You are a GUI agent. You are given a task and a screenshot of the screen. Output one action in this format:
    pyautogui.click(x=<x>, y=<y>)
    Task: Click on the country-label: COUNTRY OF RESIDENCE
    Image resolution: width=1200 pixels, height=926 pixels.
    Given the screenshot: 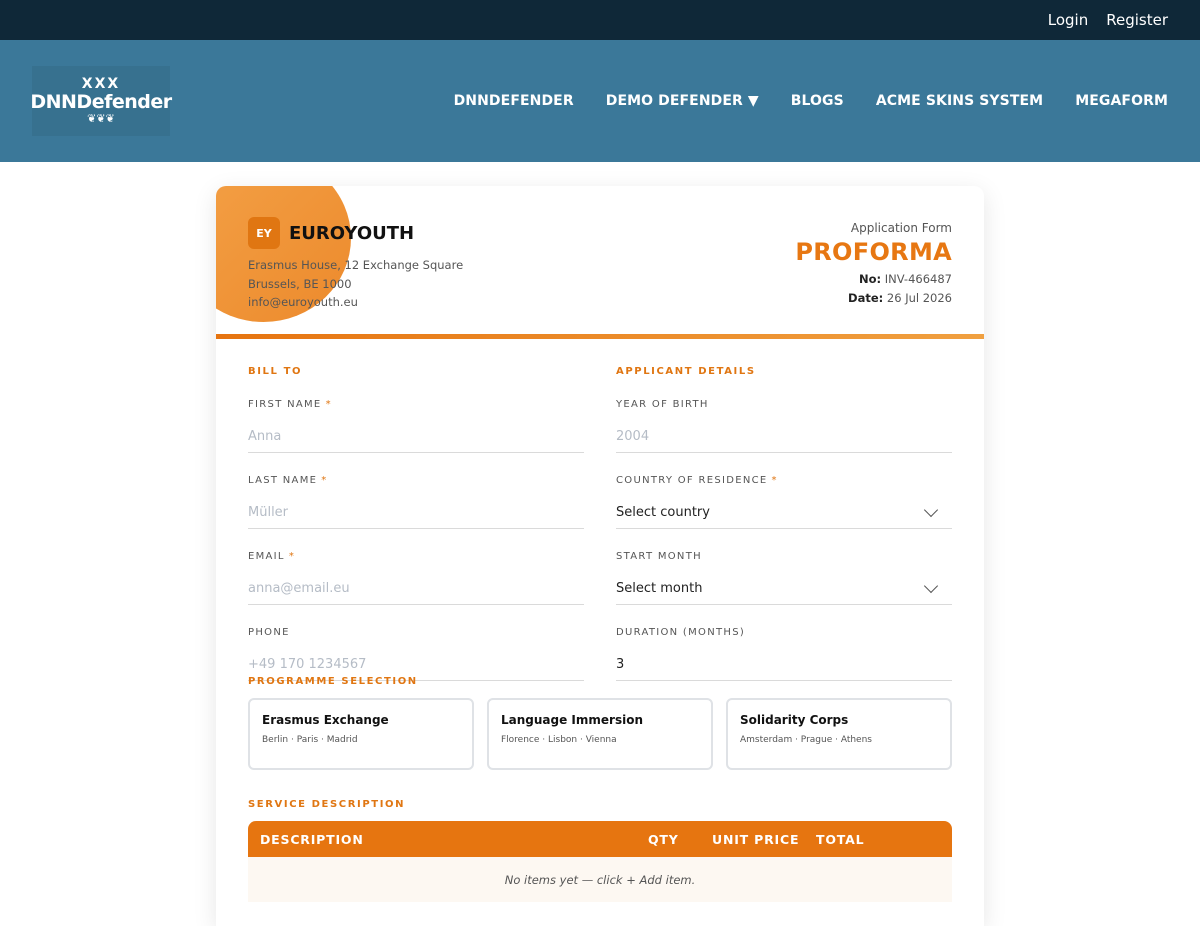 What is the action you would take?
    pyautogui.click(x=692, y=480)
    